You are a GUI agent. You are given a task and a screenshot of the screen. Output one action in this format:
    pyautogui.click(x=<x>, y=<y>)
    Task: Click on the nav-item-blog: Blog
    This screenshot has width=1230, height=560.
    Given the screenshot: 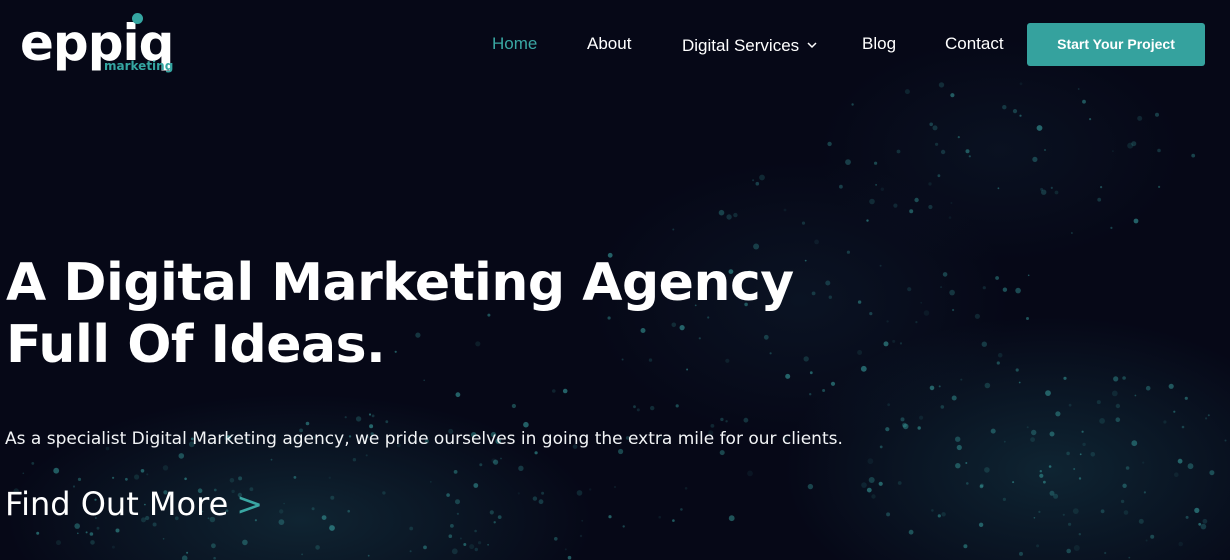 What is the action you would take?
    pyautogui.click(x=879, y=44)
    